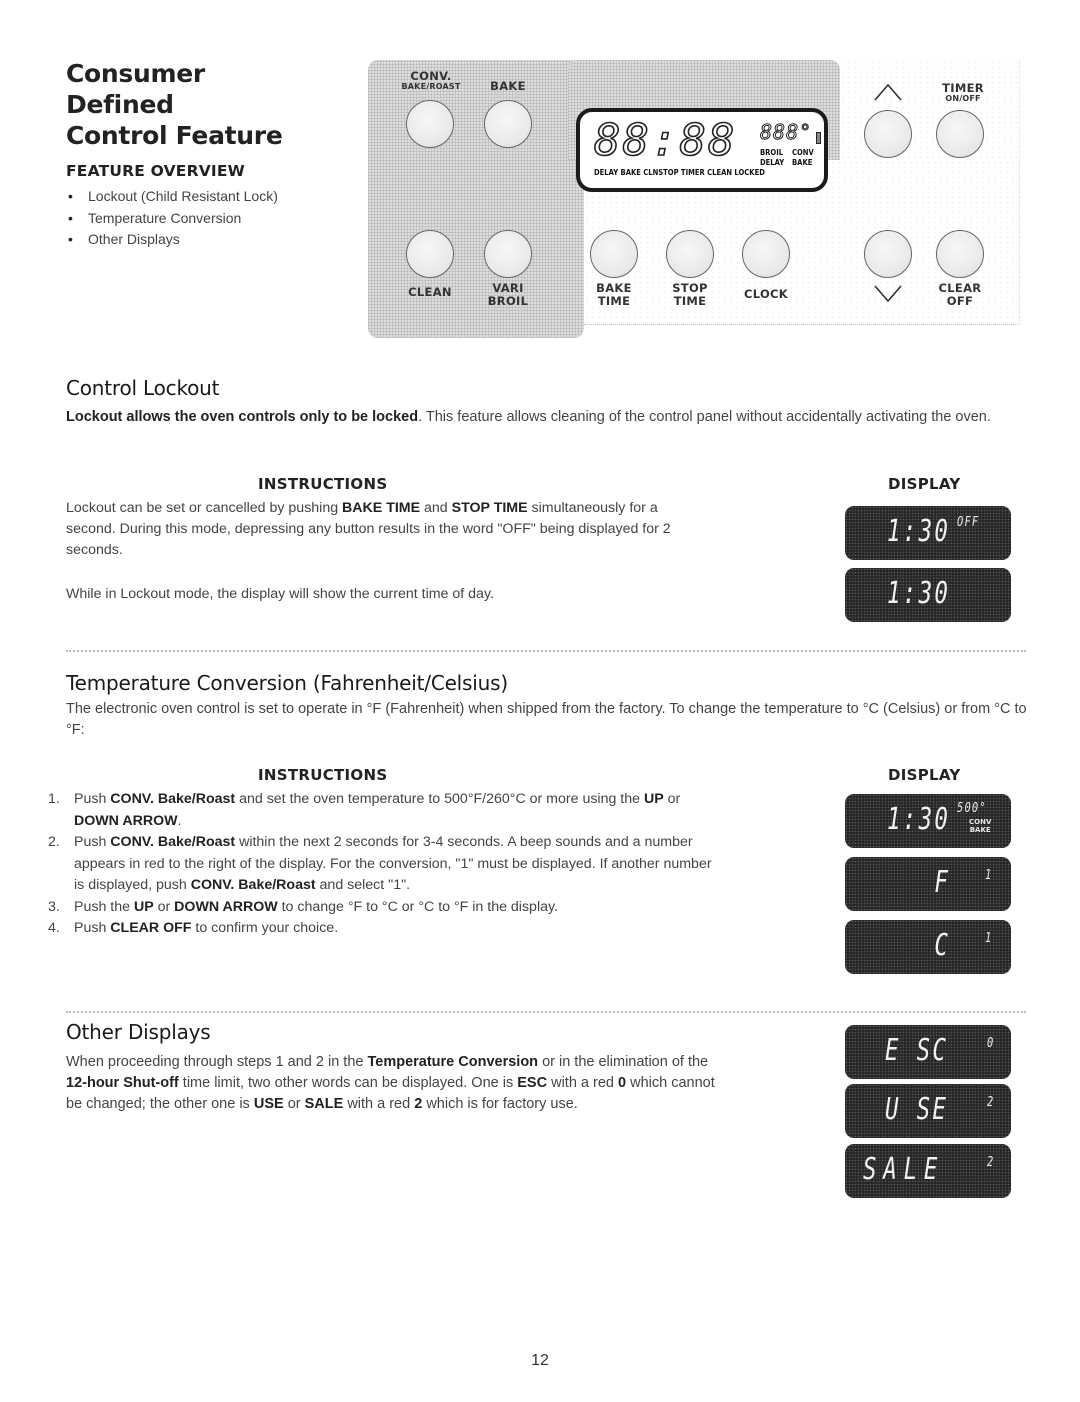  Describe the element at coordinates (991, 1102) in the screenshot. I see `display-sup-text: 2` at that location.